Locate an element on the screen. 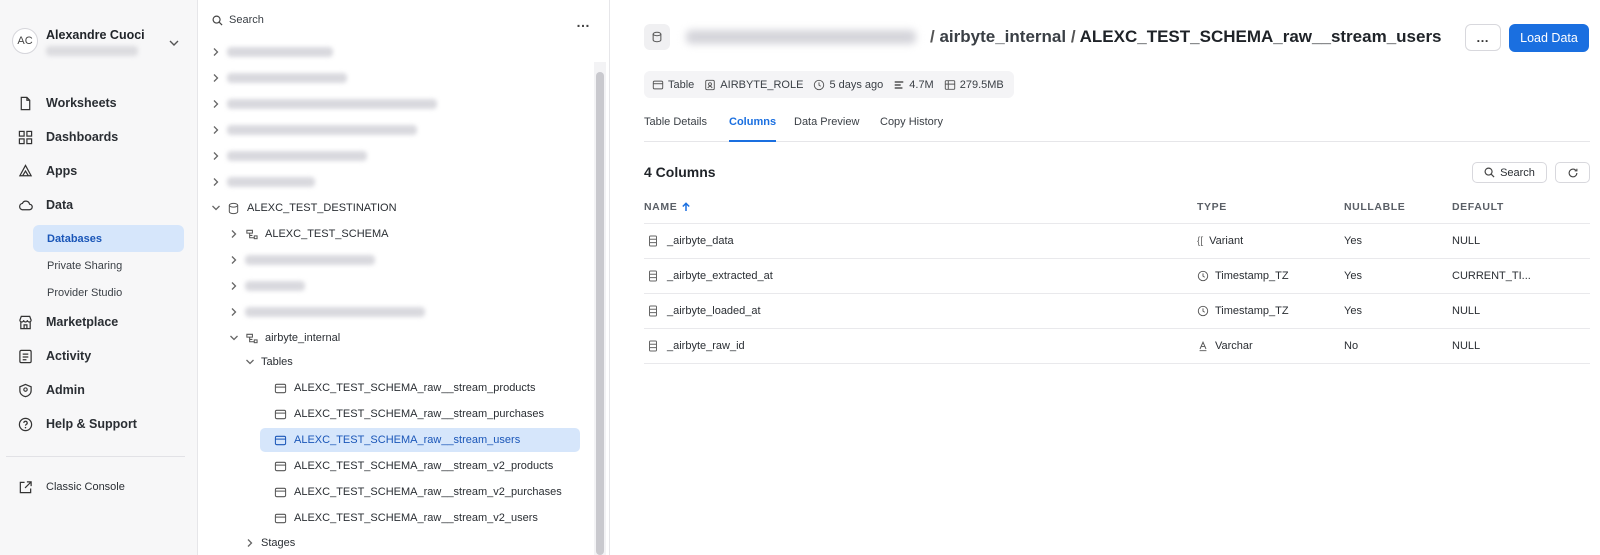  nav-label: Activity is located at coordinates (69, 356).